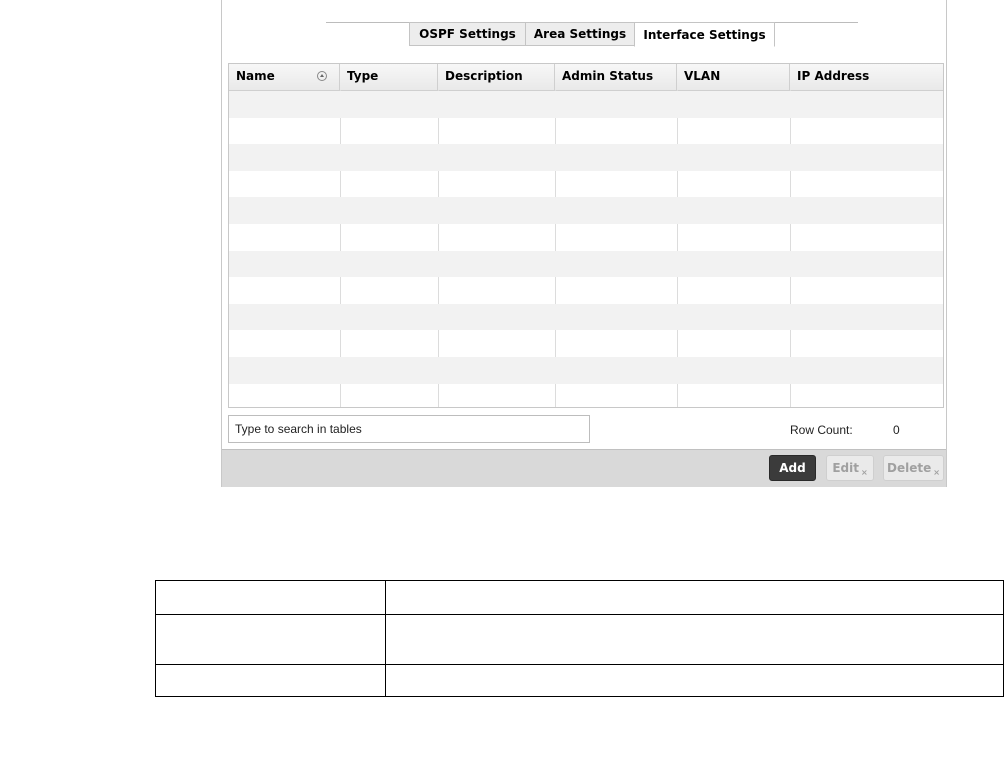  What do you see at coordinates (845, 468) in the screenshot?
I see `edit-button-label: Edit` at bounding box center [845, 468].